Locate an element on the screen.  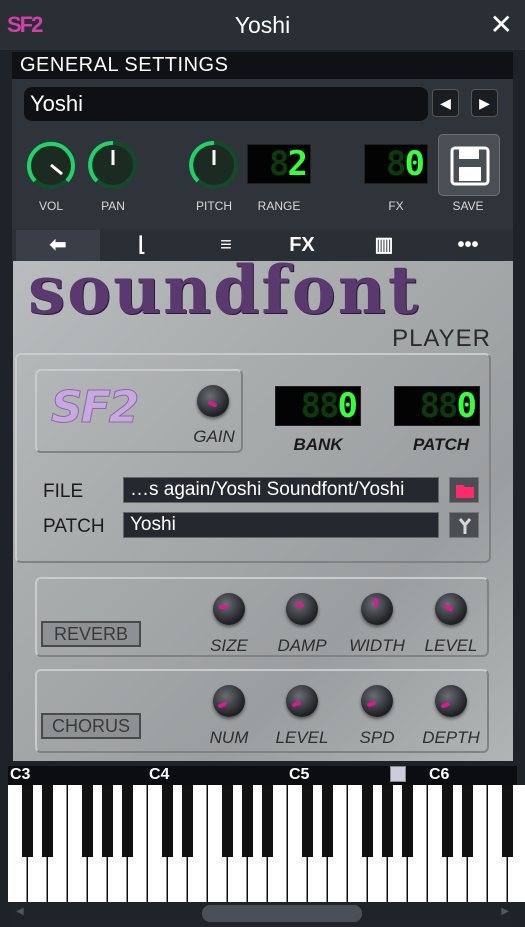
tab-more: ••• is located at coordinates (468, 245).